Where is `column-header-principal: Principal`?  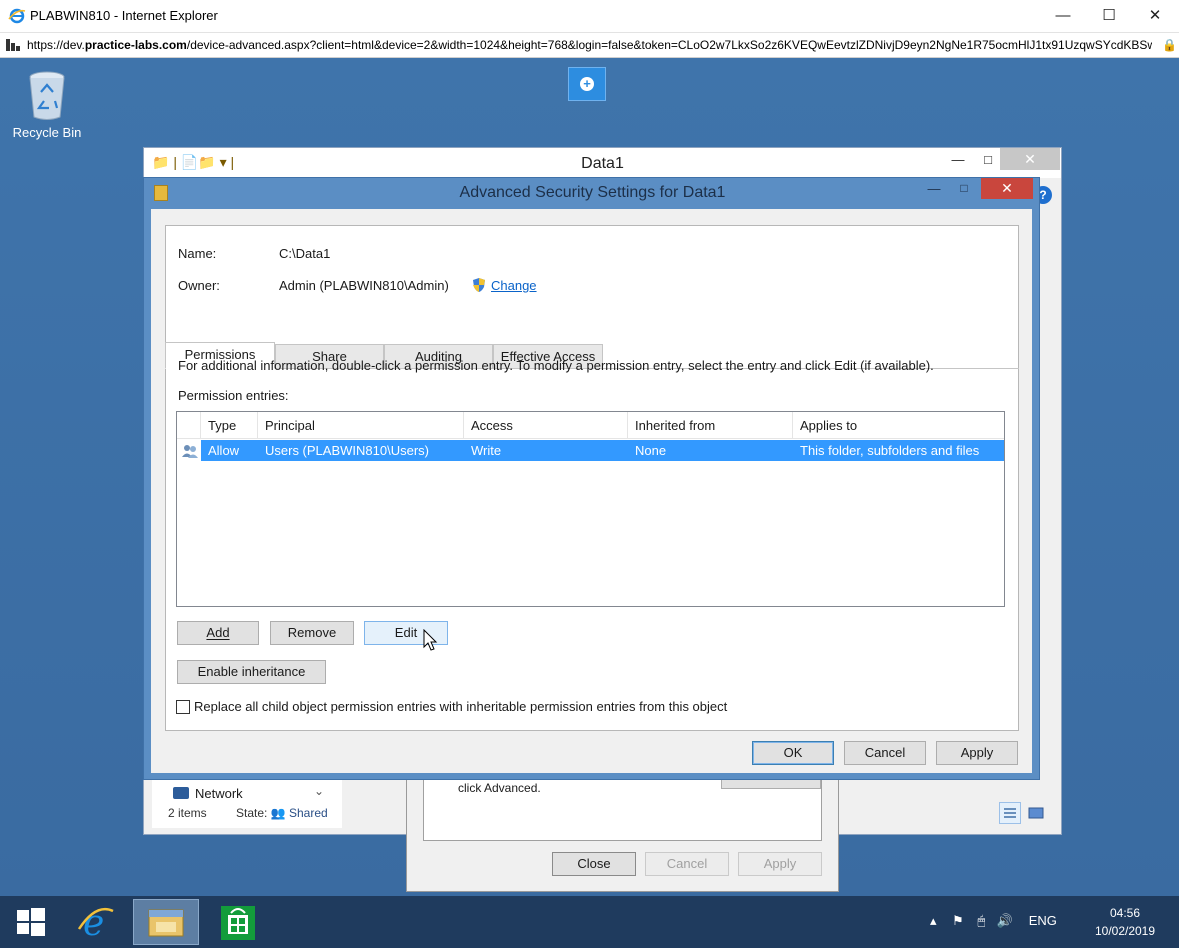 column-header-principal: Principal is located at coordinates (361, 425).